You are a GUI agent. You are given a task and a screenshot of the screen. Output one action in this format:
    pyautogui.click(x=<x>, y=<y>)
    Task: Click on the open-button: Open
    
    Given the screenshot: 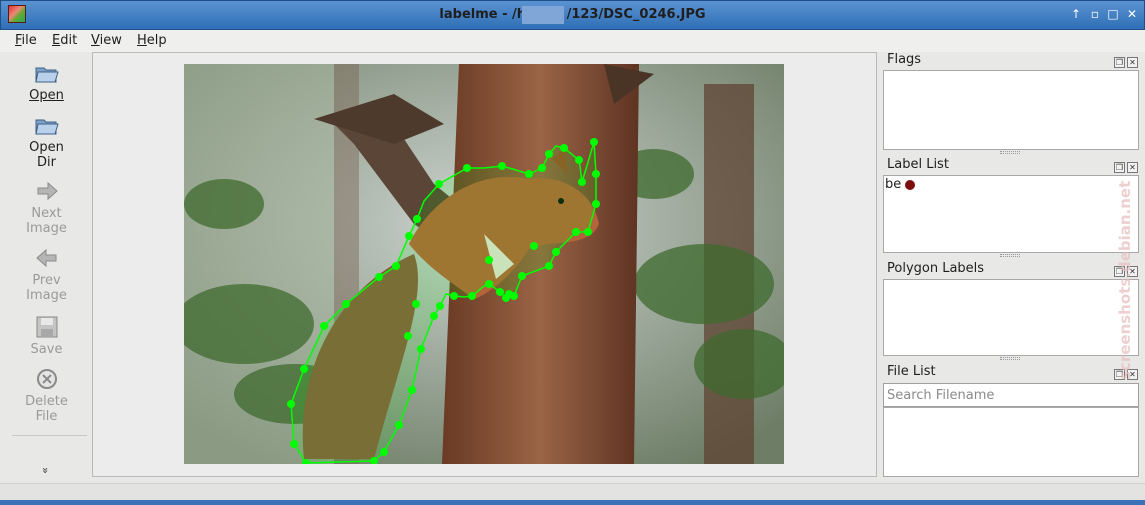 What is the action you would take?
    pyautogui.click(x=46, y=82)
    